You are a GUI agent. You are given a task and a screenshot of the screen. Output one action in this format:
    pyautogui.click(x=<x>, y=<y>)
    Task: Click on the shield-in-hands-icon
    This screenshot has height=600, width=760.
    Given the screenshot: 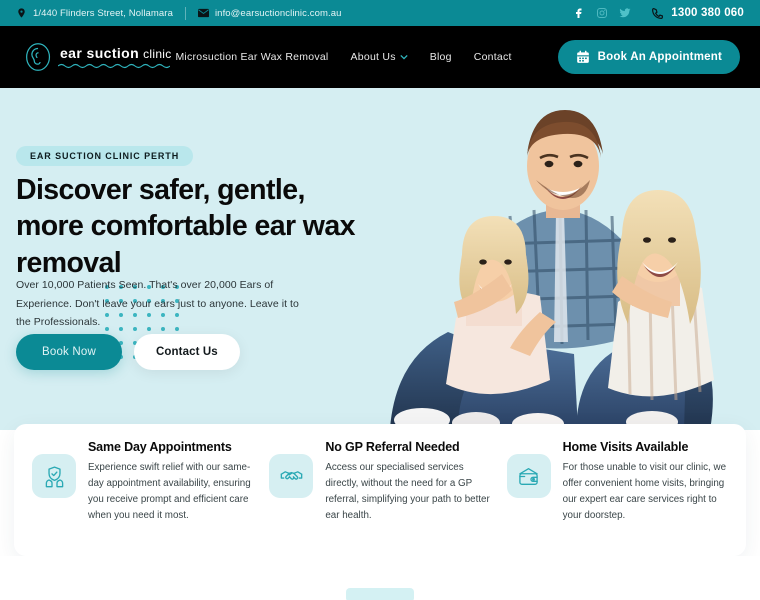 What is the action you would take?
    pyautogui.click(x=54, y=476)
    